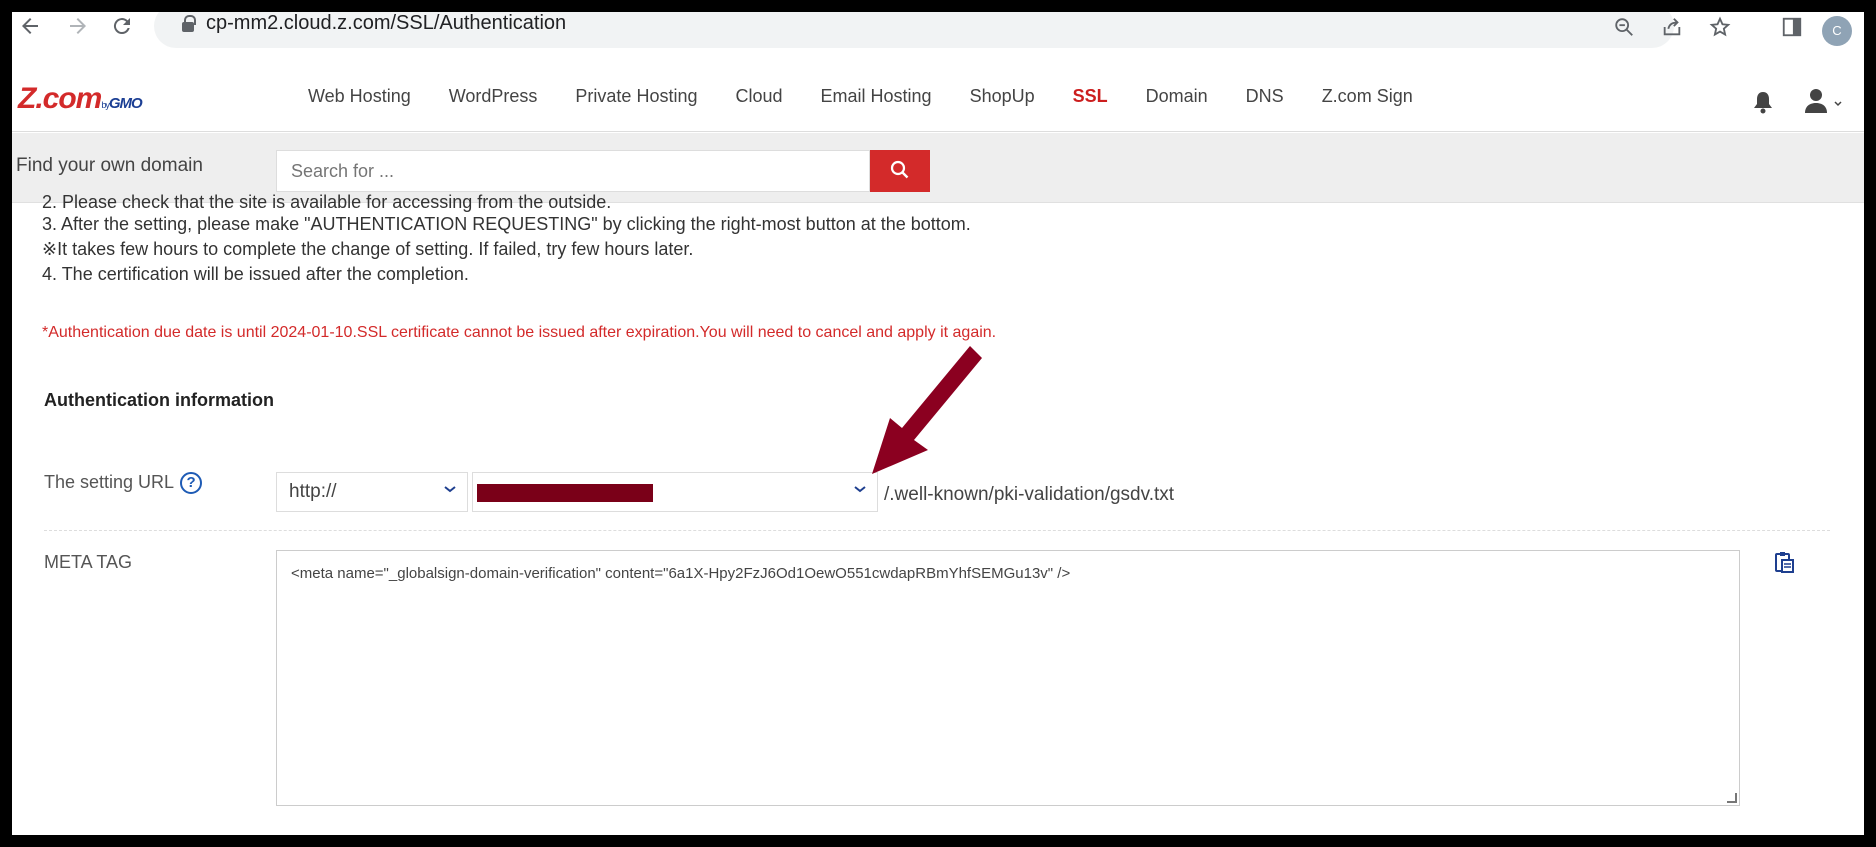 The image size is (1876, 847). Describe the element at coordinates (88, 562) in the screenshot. I see `meta-tag-label: META TAG` at that location.